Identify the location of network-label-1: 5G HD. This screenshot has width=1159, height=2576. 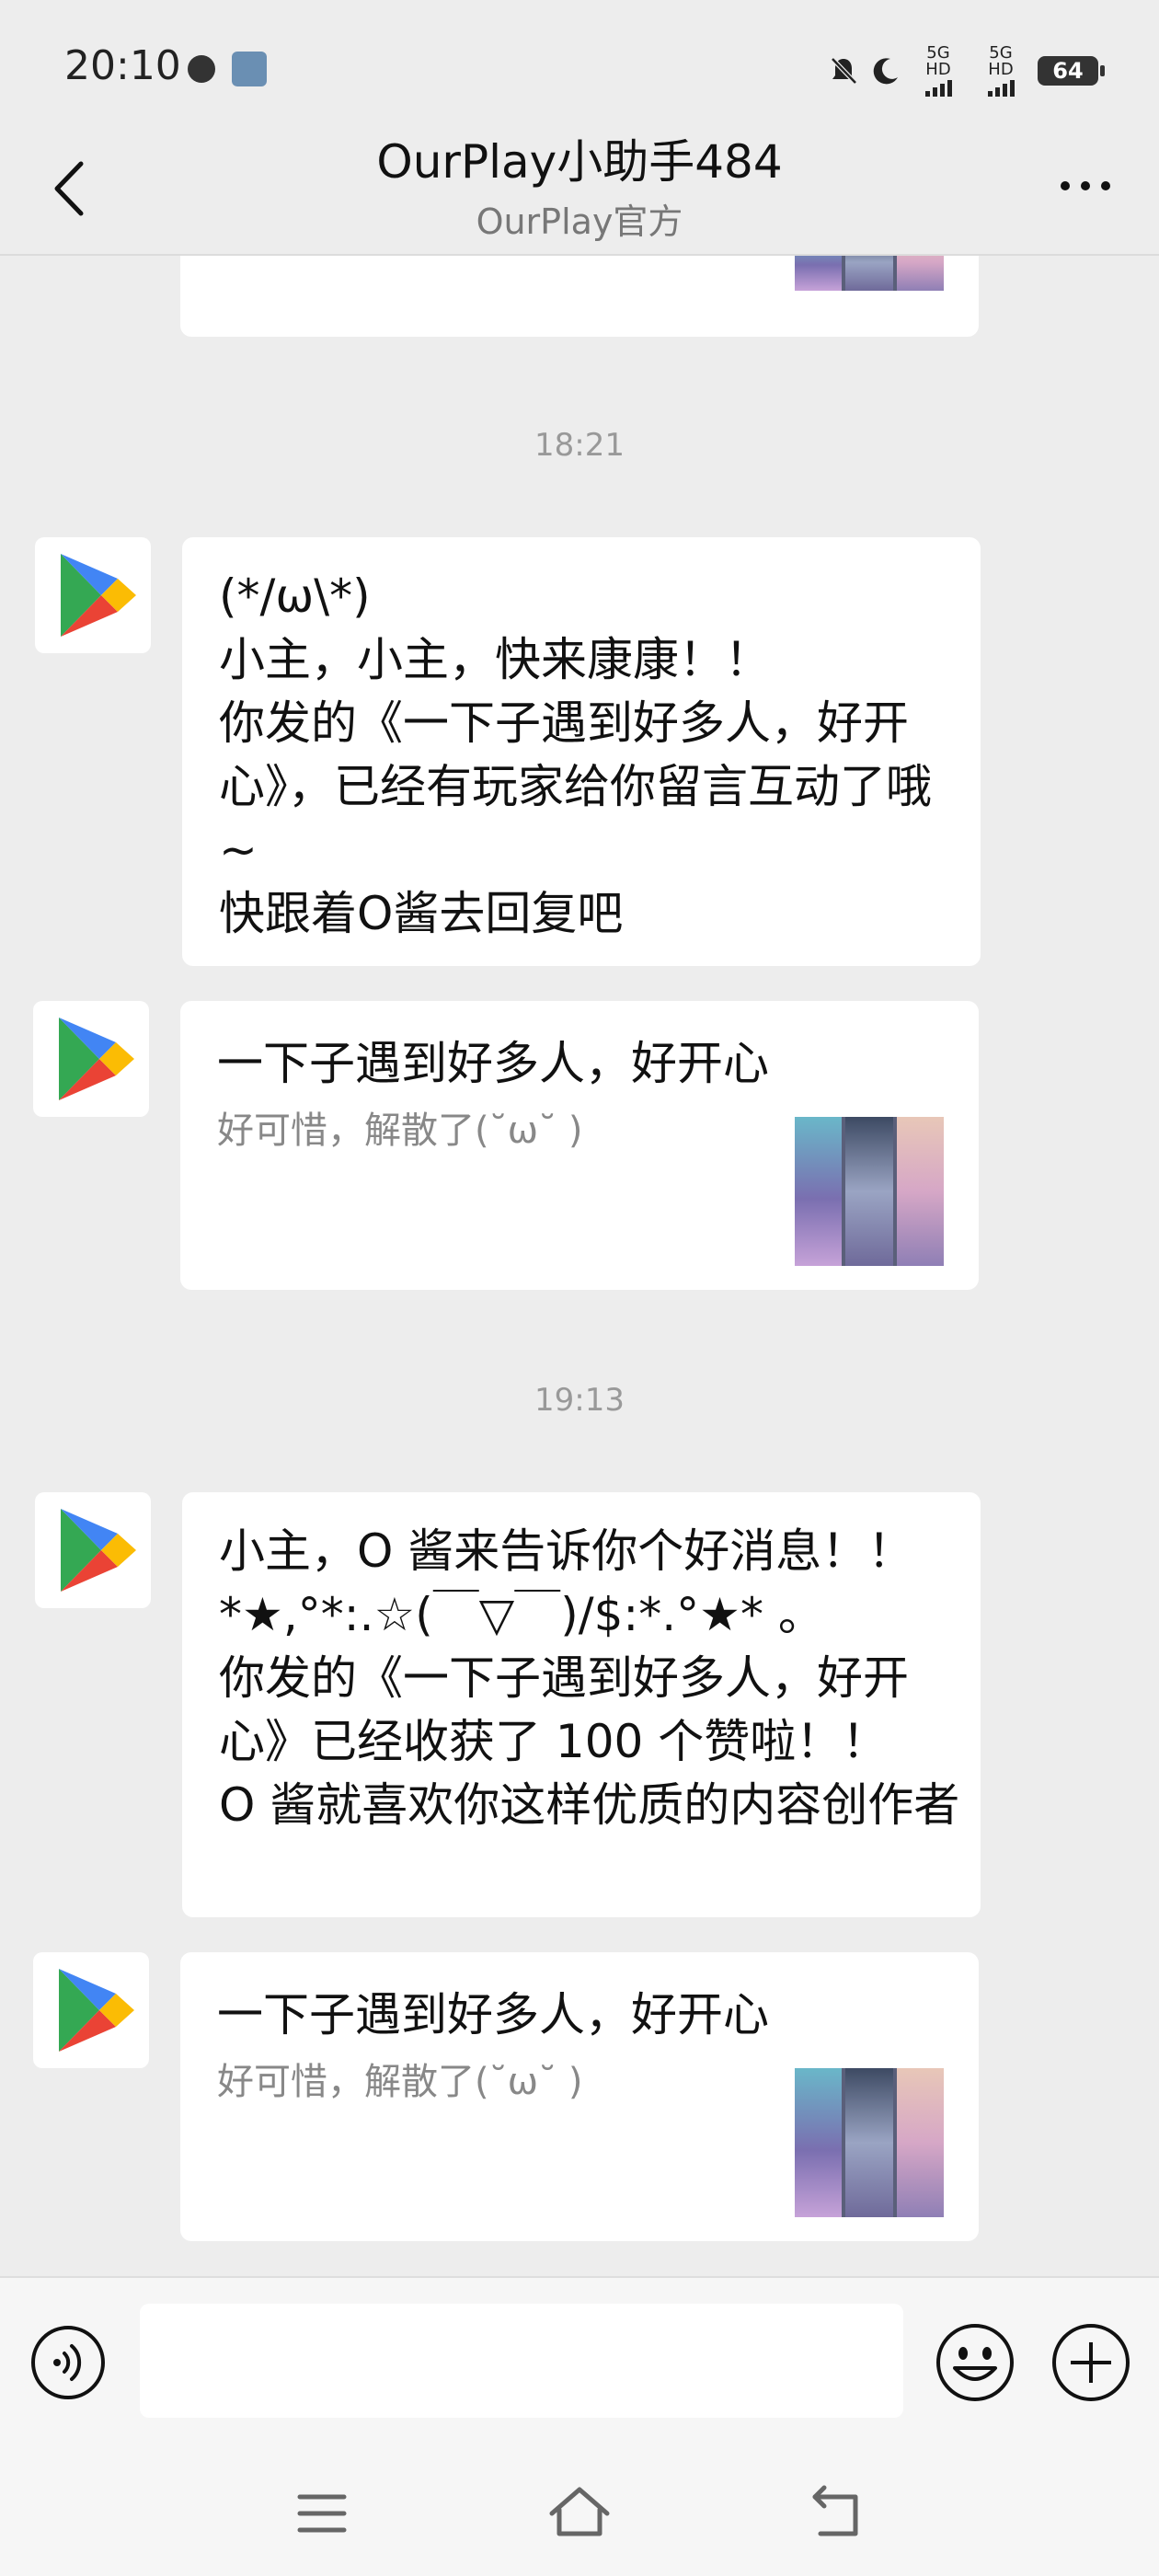
(938, 61).